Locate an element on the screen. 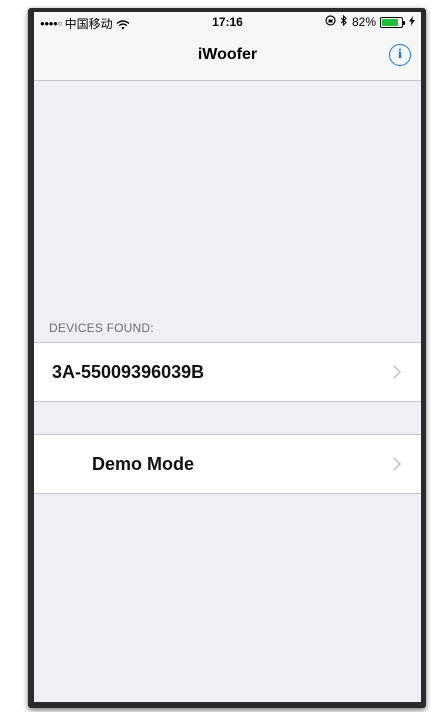 Image resolution: width=431 pixels, height=712 pixels. charging-icon is located at coordinates (412, 22).